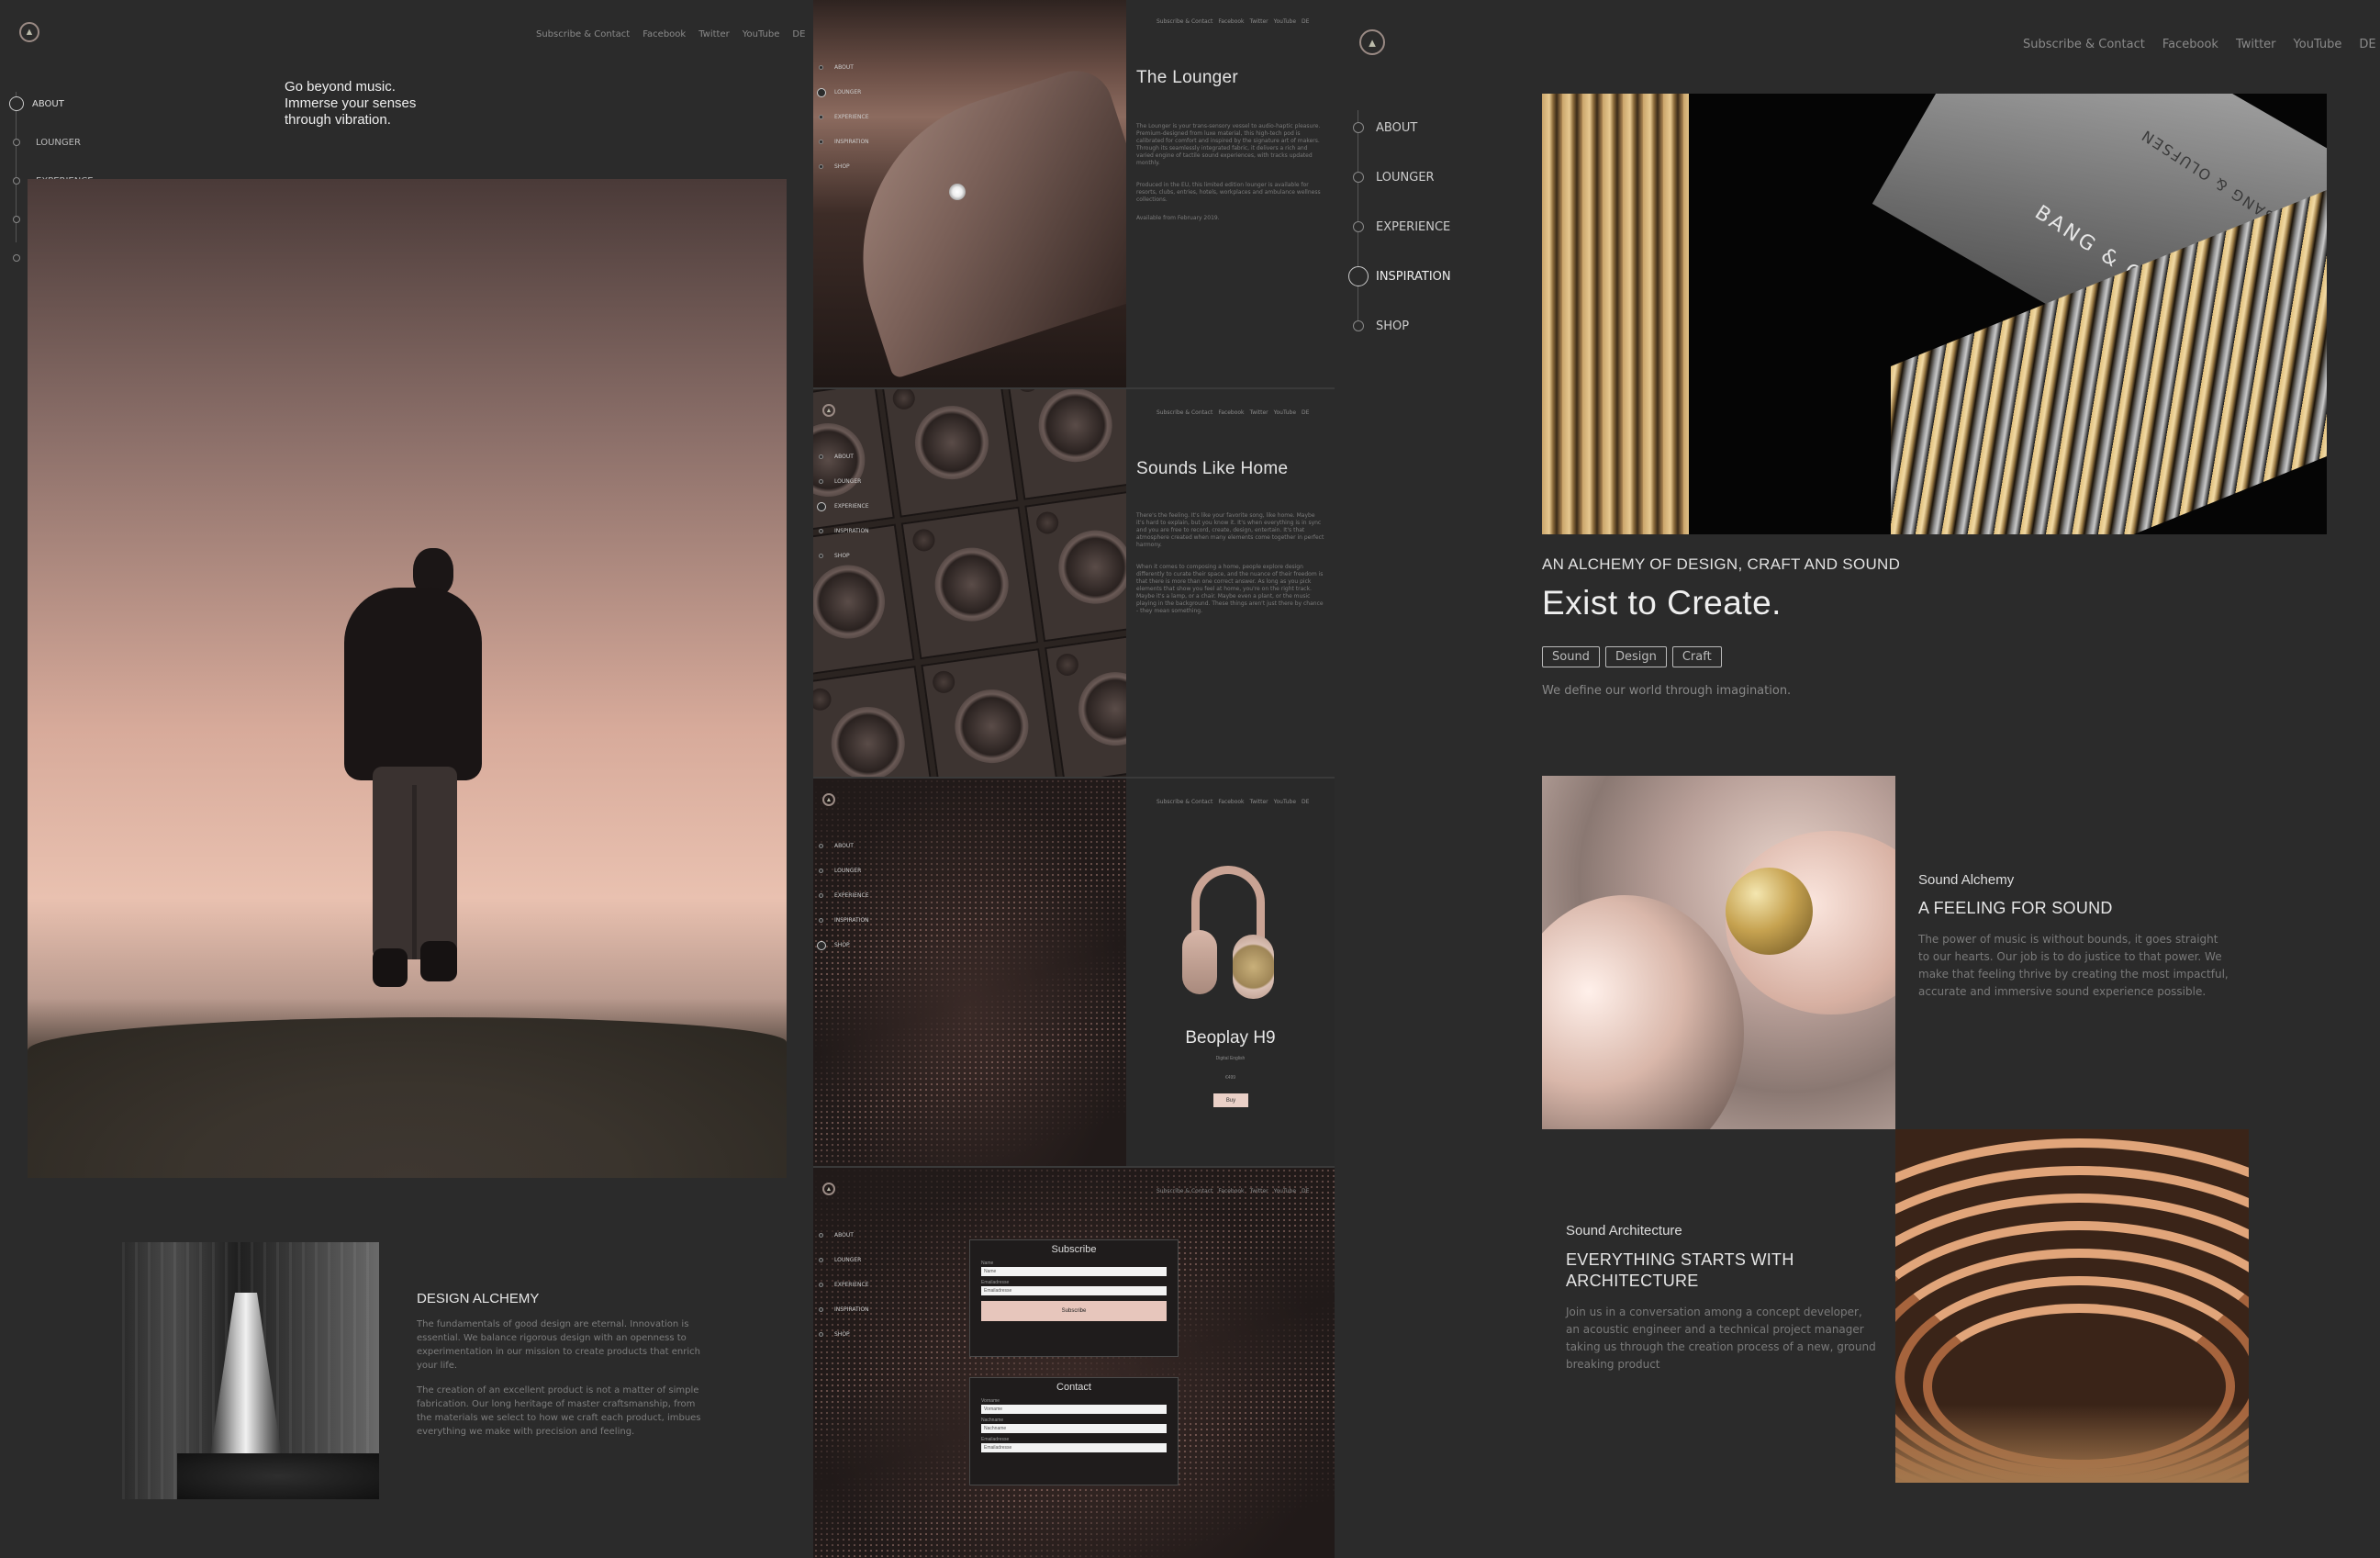  I want to click on subscribe-button: Subscribe, so click(1074, 1311).